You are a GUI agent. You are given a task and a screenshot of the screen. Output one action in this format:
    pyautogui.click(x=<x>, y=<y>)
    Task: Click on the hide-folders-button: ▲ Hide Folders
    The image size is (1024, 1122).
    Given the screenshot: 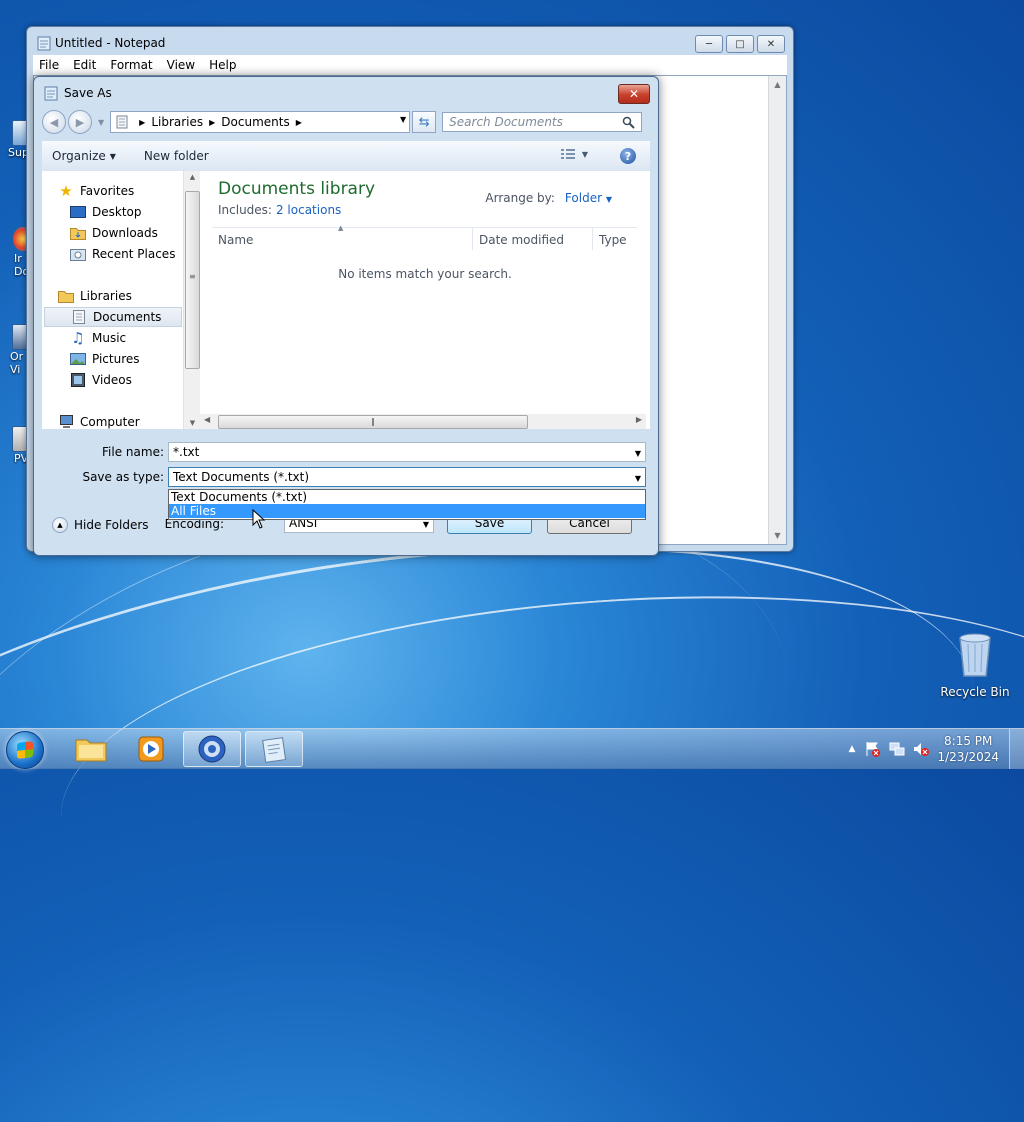 What is the action you would take?
    pyautogui.click(x=100, y=525)
    